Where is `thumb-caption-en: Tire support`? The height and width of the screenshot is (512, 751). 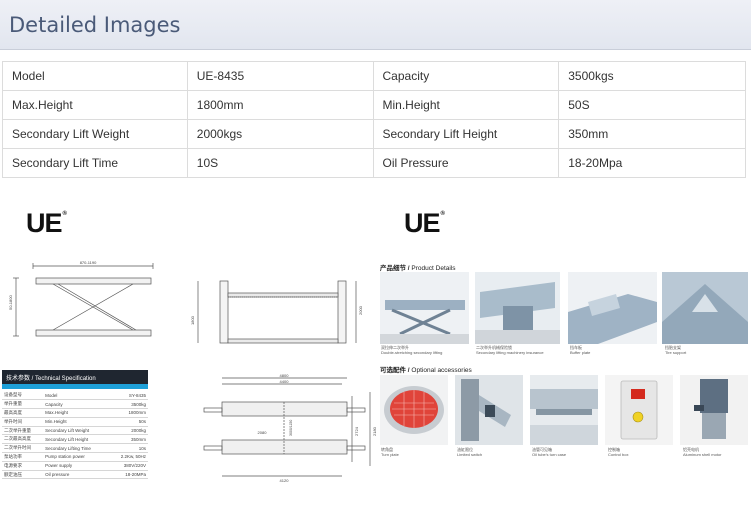
thumb-caption-en: Tire support is located at coordinates (676, 352).